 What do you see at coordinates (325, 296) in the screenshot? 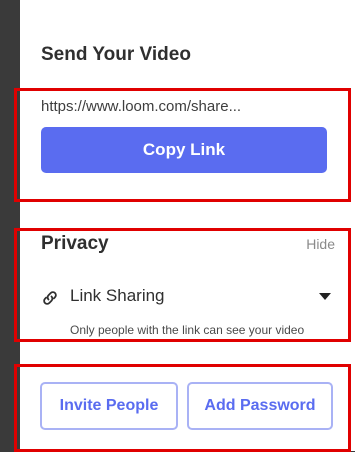
I see `chevron-down-icon` at bounding box center [325, 296].